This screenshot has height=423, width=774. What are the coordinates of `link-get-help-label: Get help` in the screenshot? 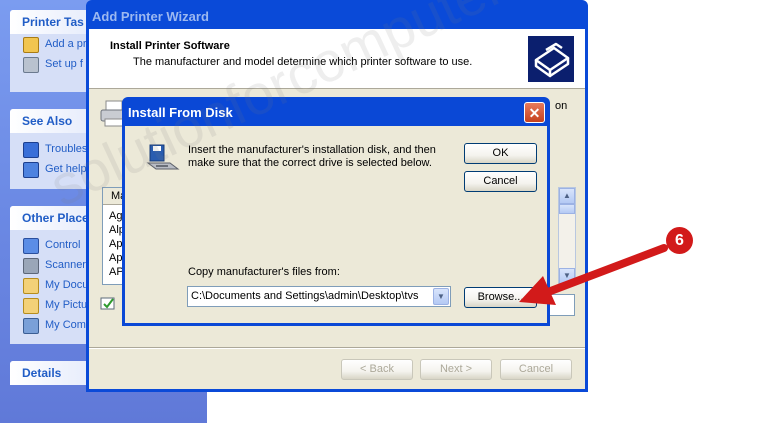 It's located at (66, 169).